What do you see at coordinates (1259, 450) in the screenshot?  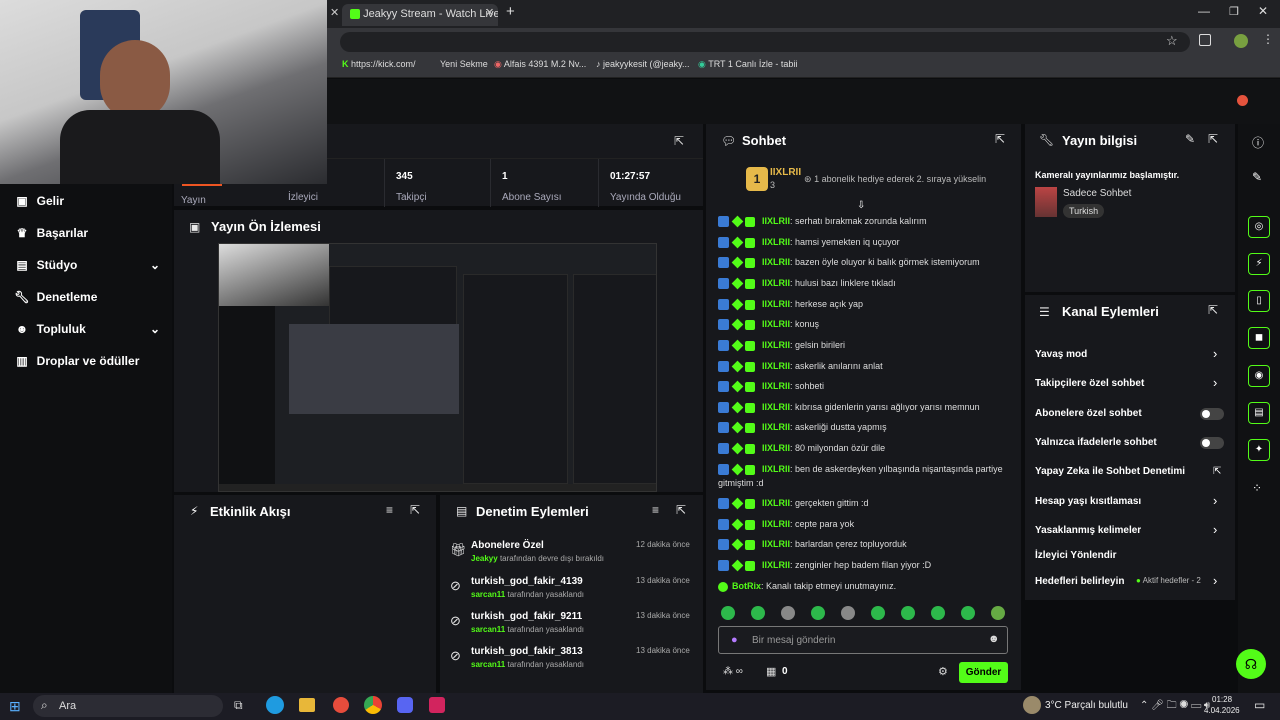 I see `rail-wrench-button: ✦` at bounding box center [1259, 450].